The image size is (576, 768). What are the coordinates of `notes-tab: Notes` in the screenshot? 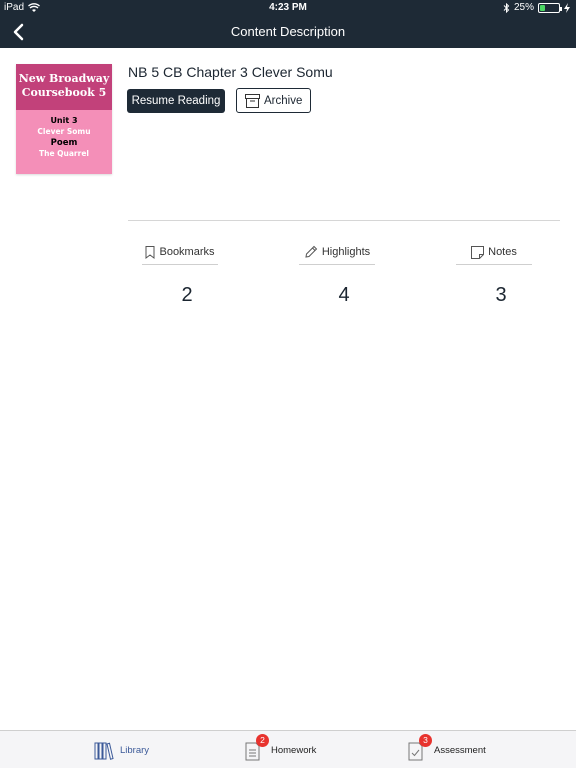 It's located at (494, 252).